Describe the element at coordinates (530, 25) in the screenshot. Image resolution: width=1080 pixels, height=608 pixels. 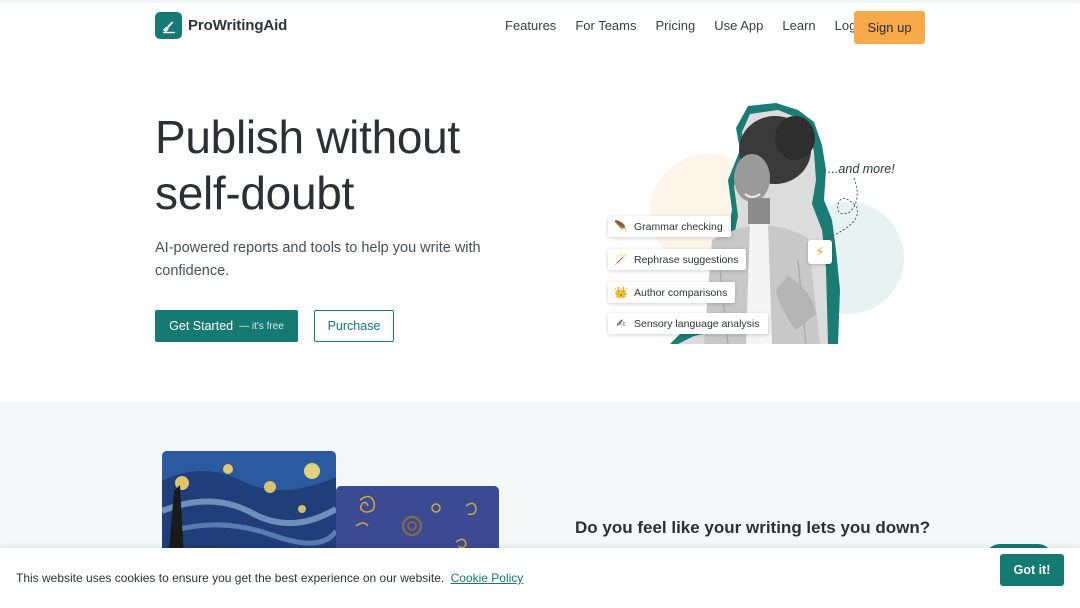
I see `nav-link-features: Features` at that location.